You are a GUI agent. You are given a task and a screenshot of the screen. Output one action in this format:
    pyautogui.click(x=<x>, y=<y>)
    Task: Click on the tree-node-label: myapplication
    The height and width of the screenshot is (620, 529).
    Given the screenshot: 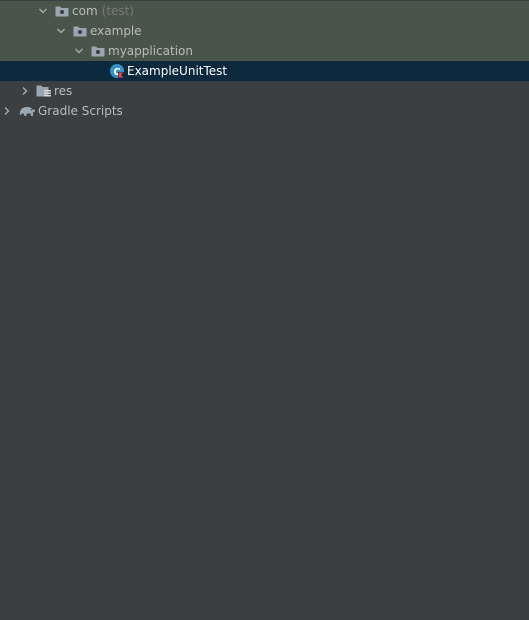 What is the action you would take?
    pyautogui.click(x=150, y=51)
    